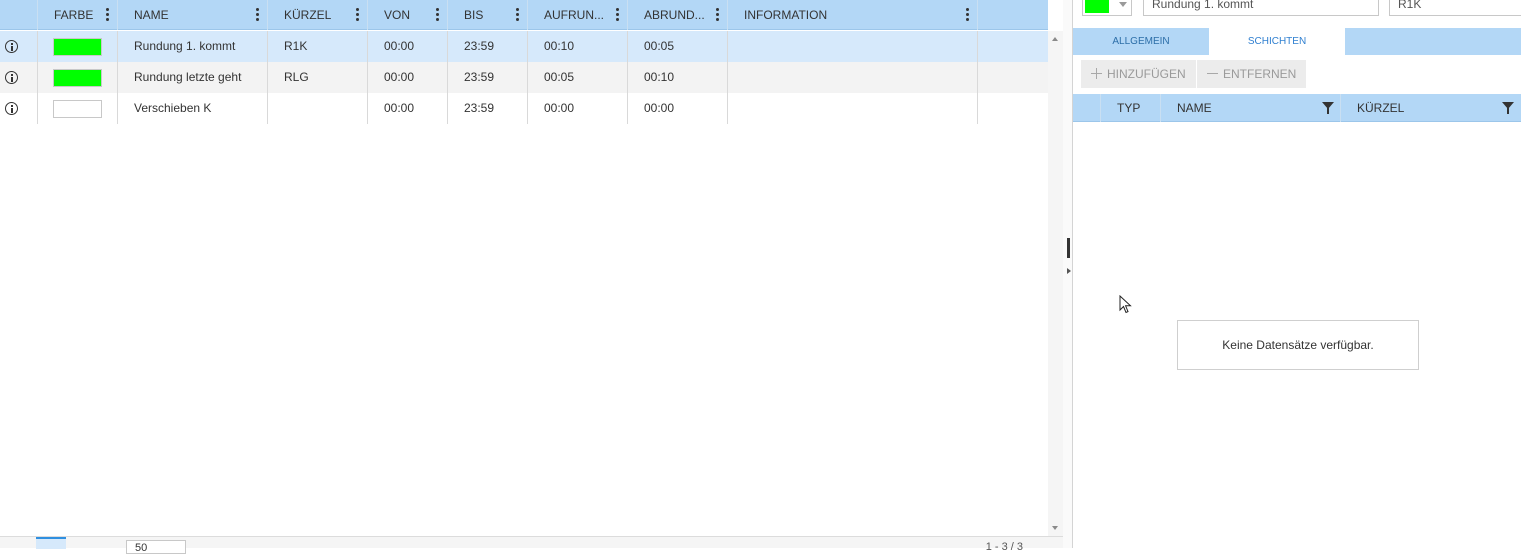  I want to click on column-header-information: INFORMATION, so click(853, 15).